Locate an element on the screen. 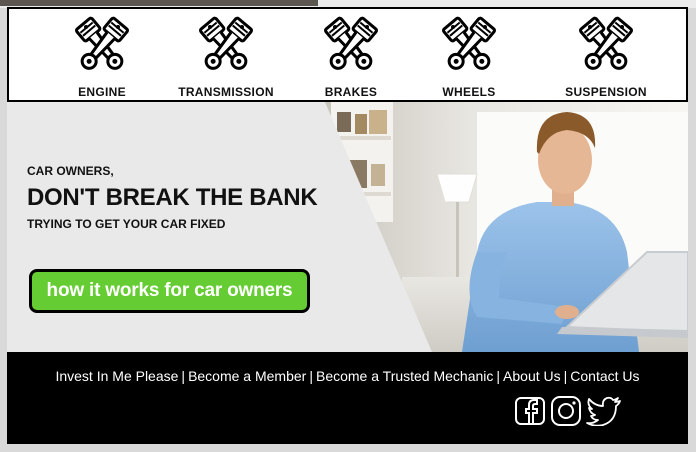 This screenshot has height=452, width=696. wheels-pistons-icon is located at coordinates (469, 46).